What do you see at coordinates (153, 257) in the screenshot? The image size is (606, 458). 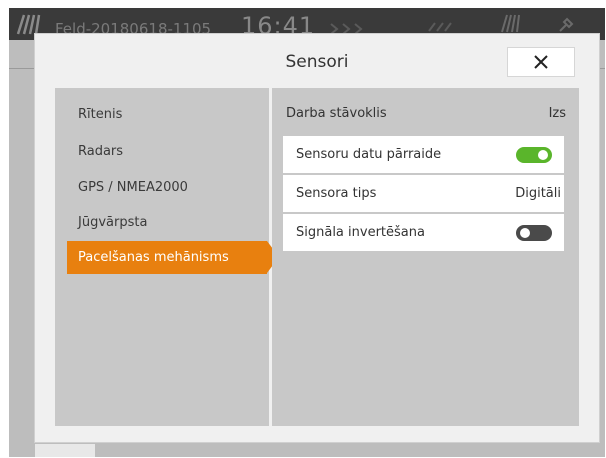 I see `sidebar-item-label: Pacelšanas mehānisms` at bounding box center [153, 257].